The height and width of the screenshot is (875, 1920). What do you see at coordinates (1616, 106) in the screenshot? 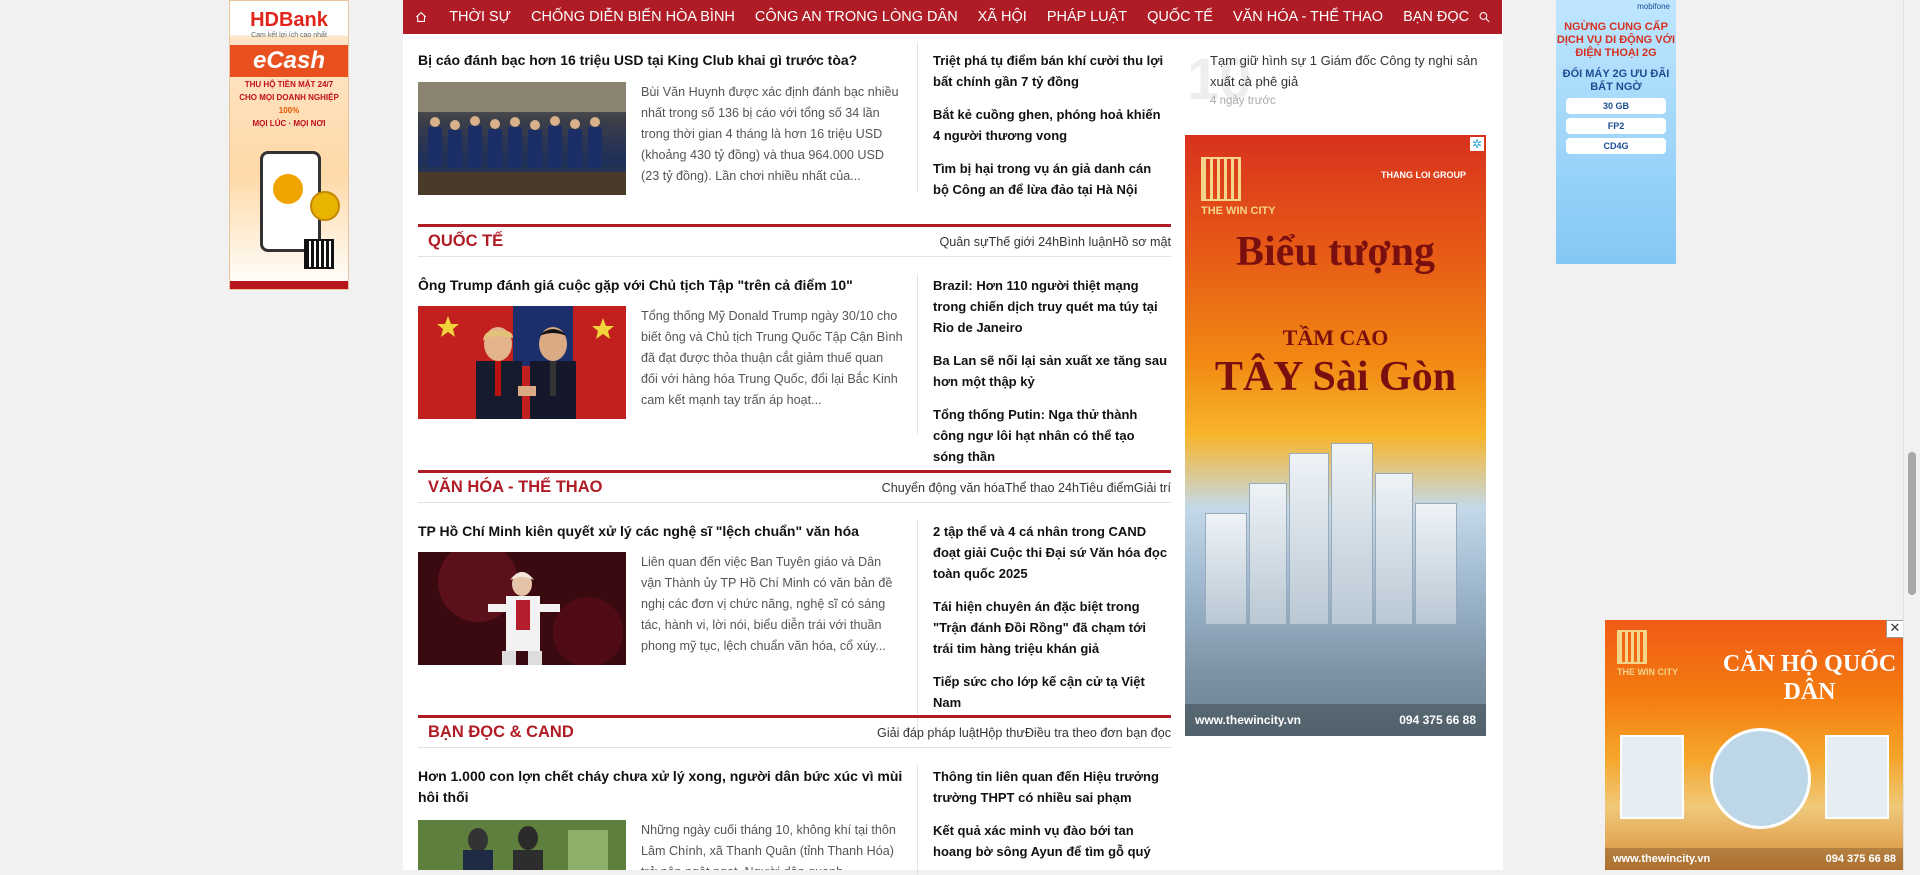
I see `ad-offer: 30 GB` at bounding box center [1616, 106].